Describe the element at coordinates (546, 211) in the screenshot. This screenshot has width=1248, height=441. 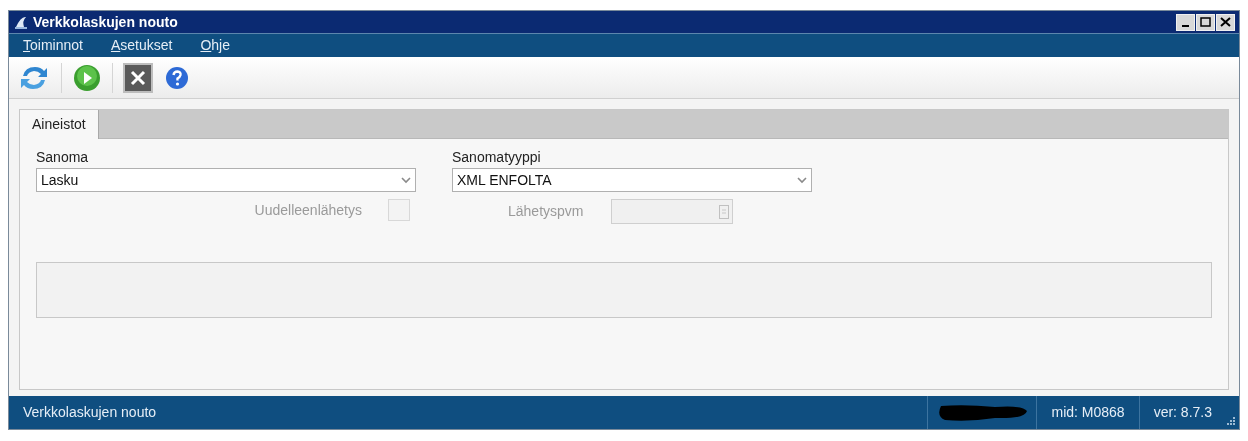
I see `date-label: Lähetyspvm` at that location.